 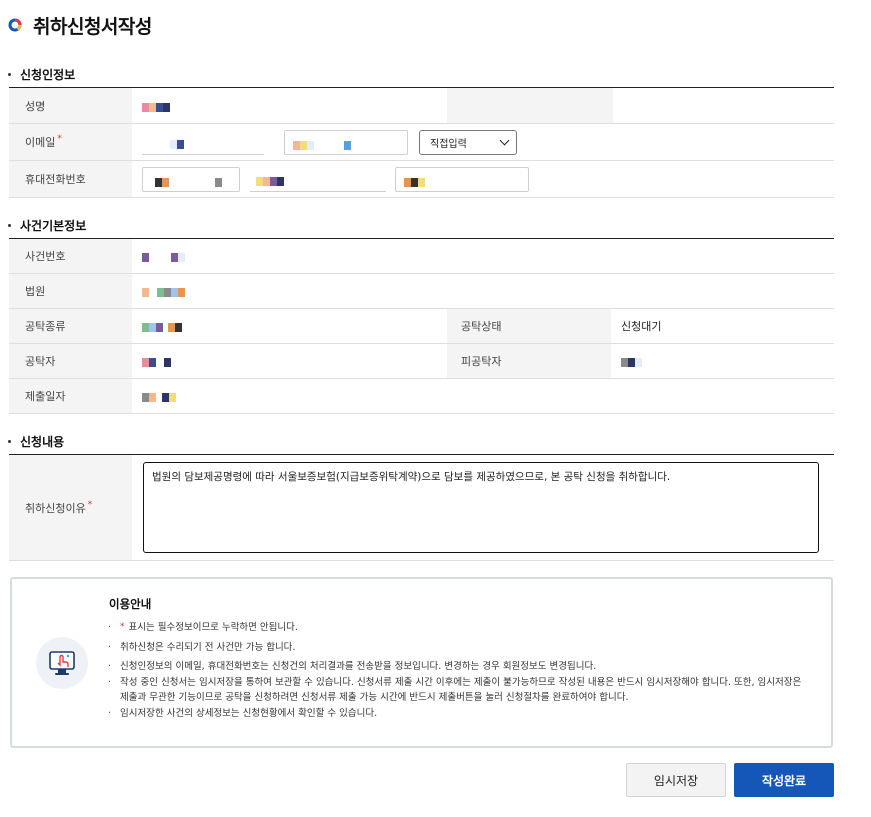 I want to click on touch-monitor-icon, so click(x=62, y=663).